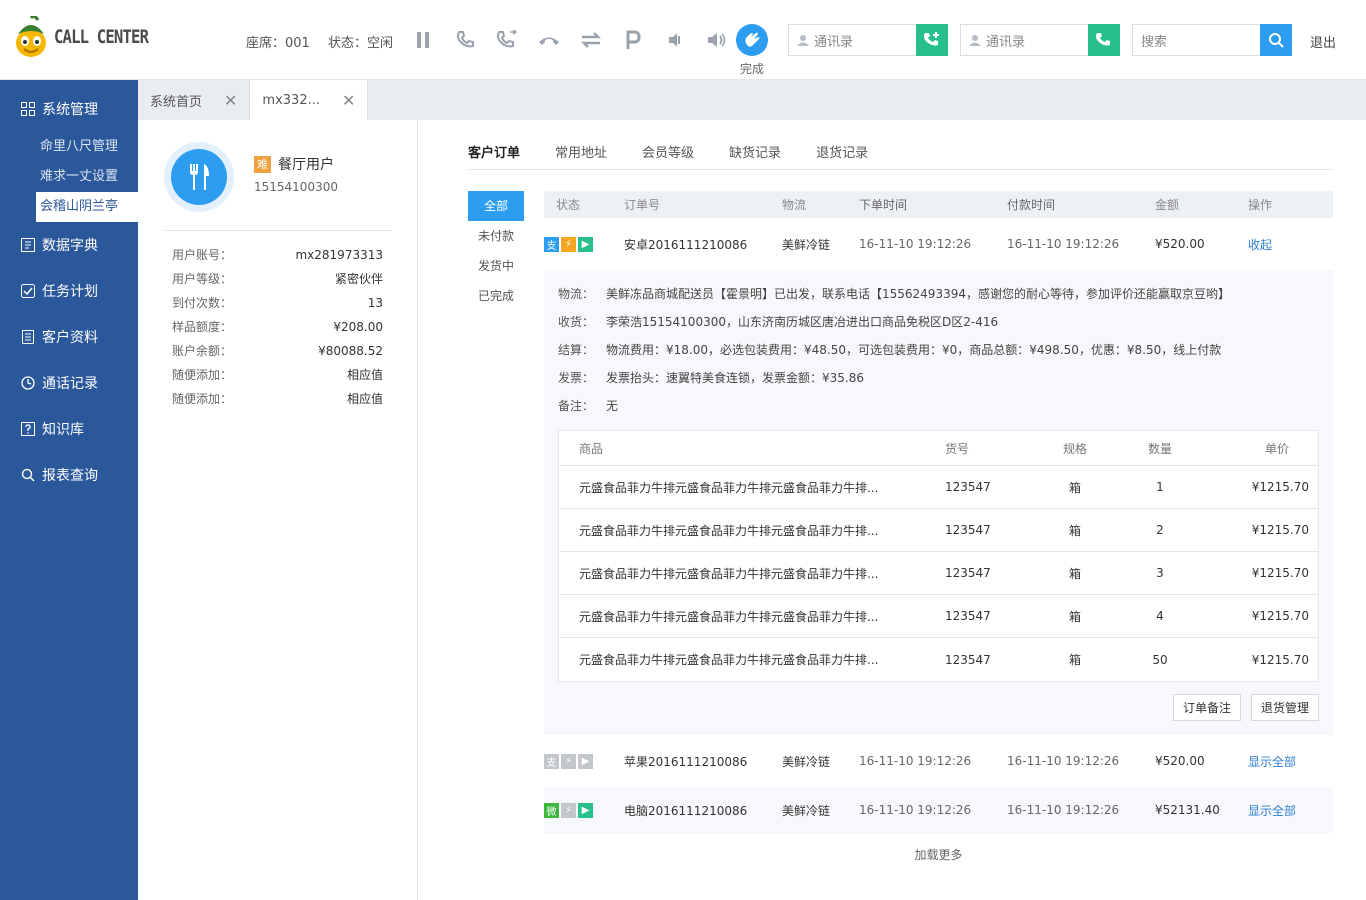  I want to click on park-icon, so click(633, 39).